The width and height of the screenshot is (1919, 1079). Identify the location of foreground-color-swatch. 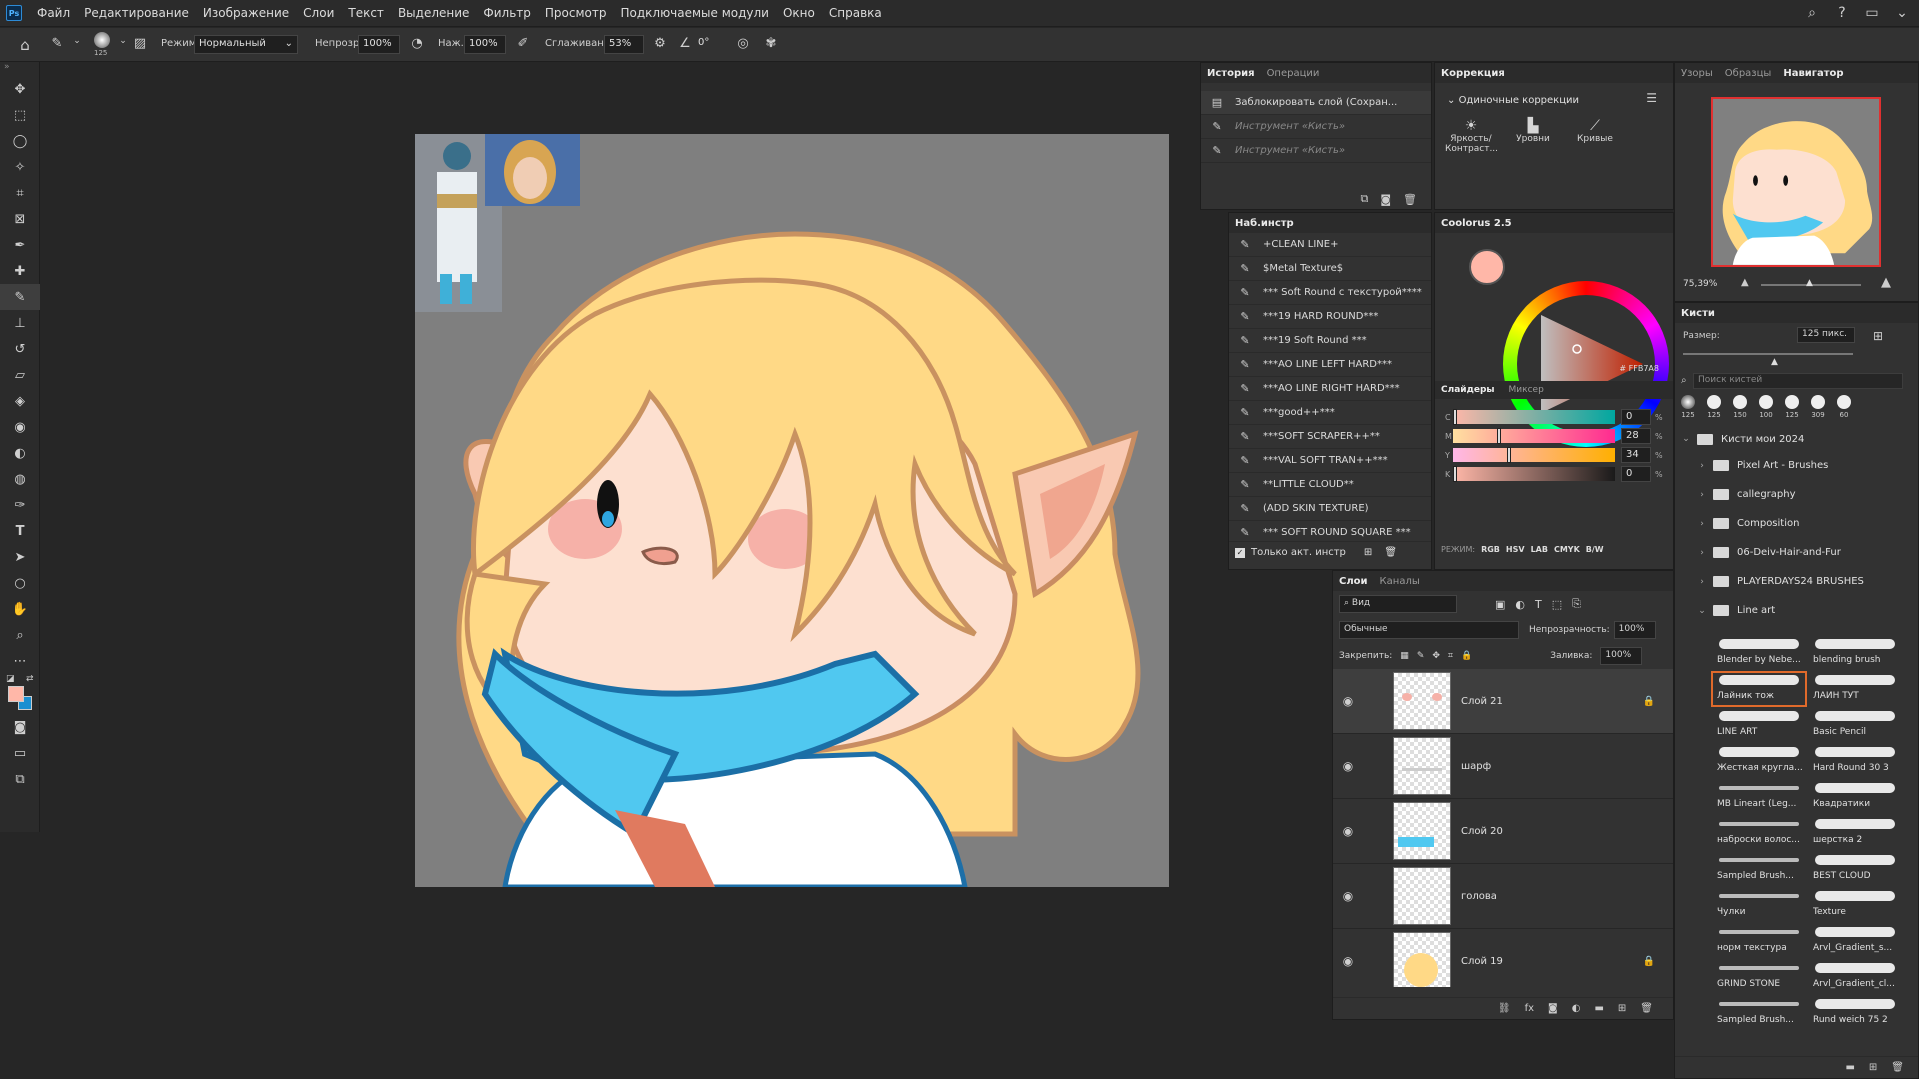
(16, 694).